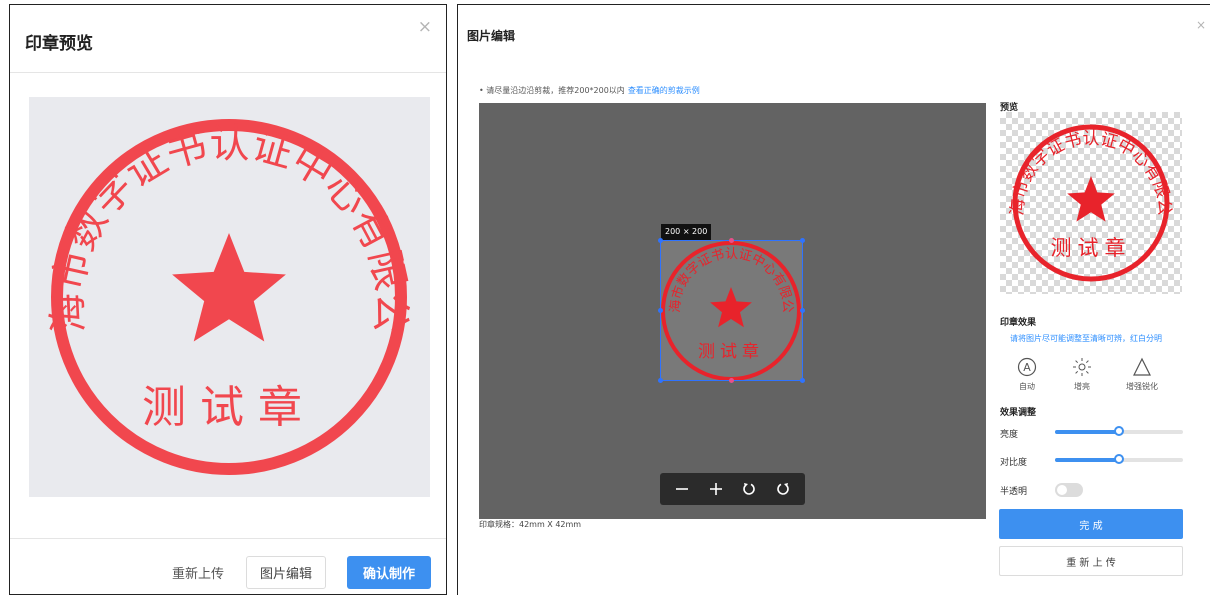 This screenshot has height=595, width=1210. What do you see at coordinates (229, 407) in the screenshot?
I see `stamp-center-text: 测试章` at bounding box center [229, 407].